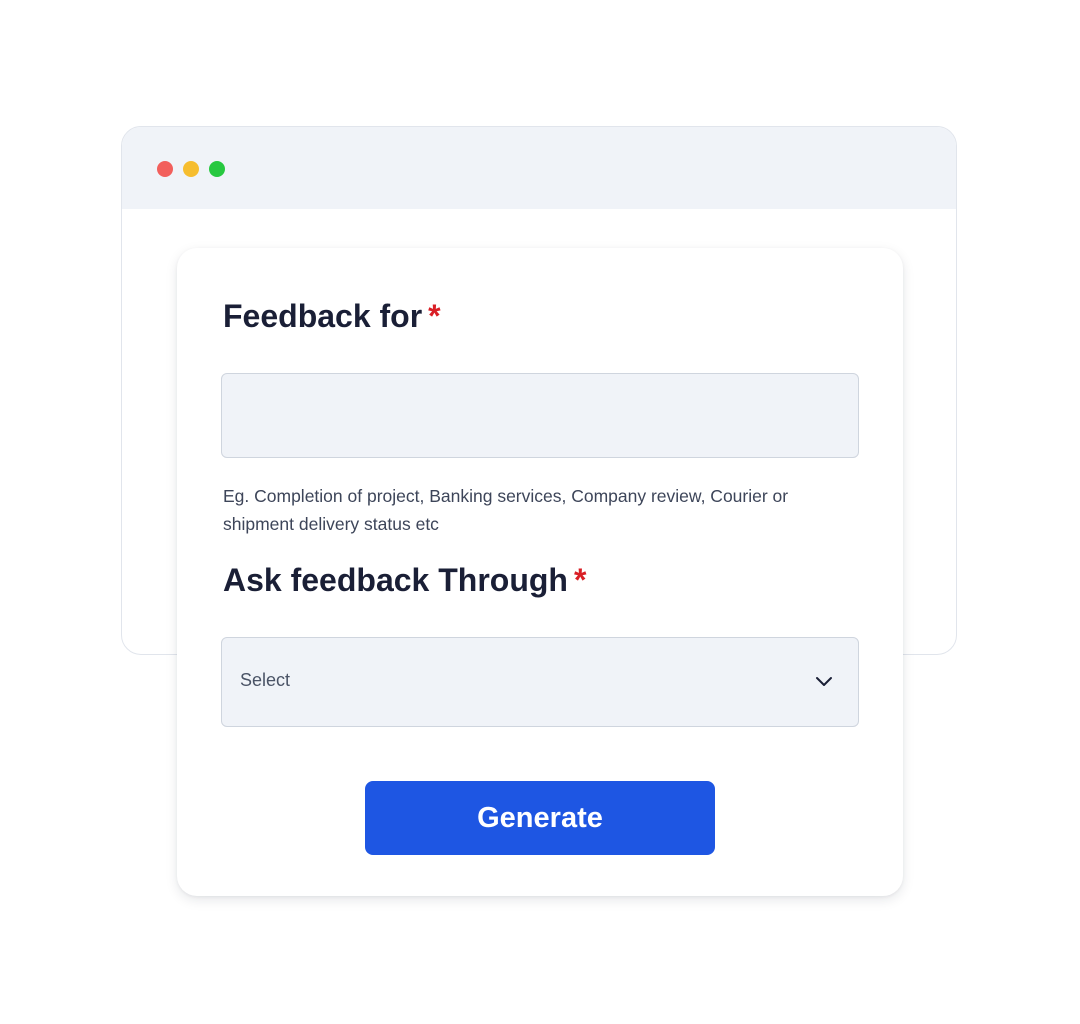 The height and width of the screenshot is (1024, 1080). I want to click on ask-feedback-through-label: Ask feedback Through, so click(395, 580).